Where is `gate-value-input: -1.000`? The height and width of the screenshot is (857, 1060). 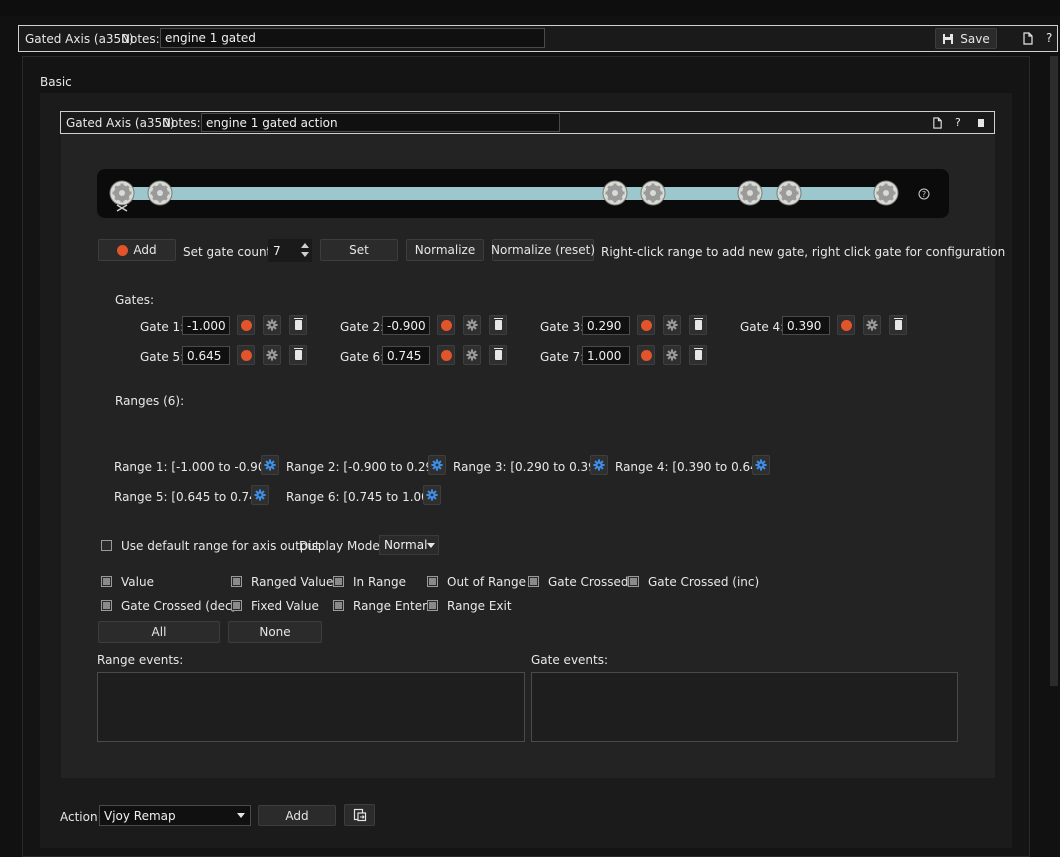 gate-value-input: -1.000 is located at coordinates (206, 325).